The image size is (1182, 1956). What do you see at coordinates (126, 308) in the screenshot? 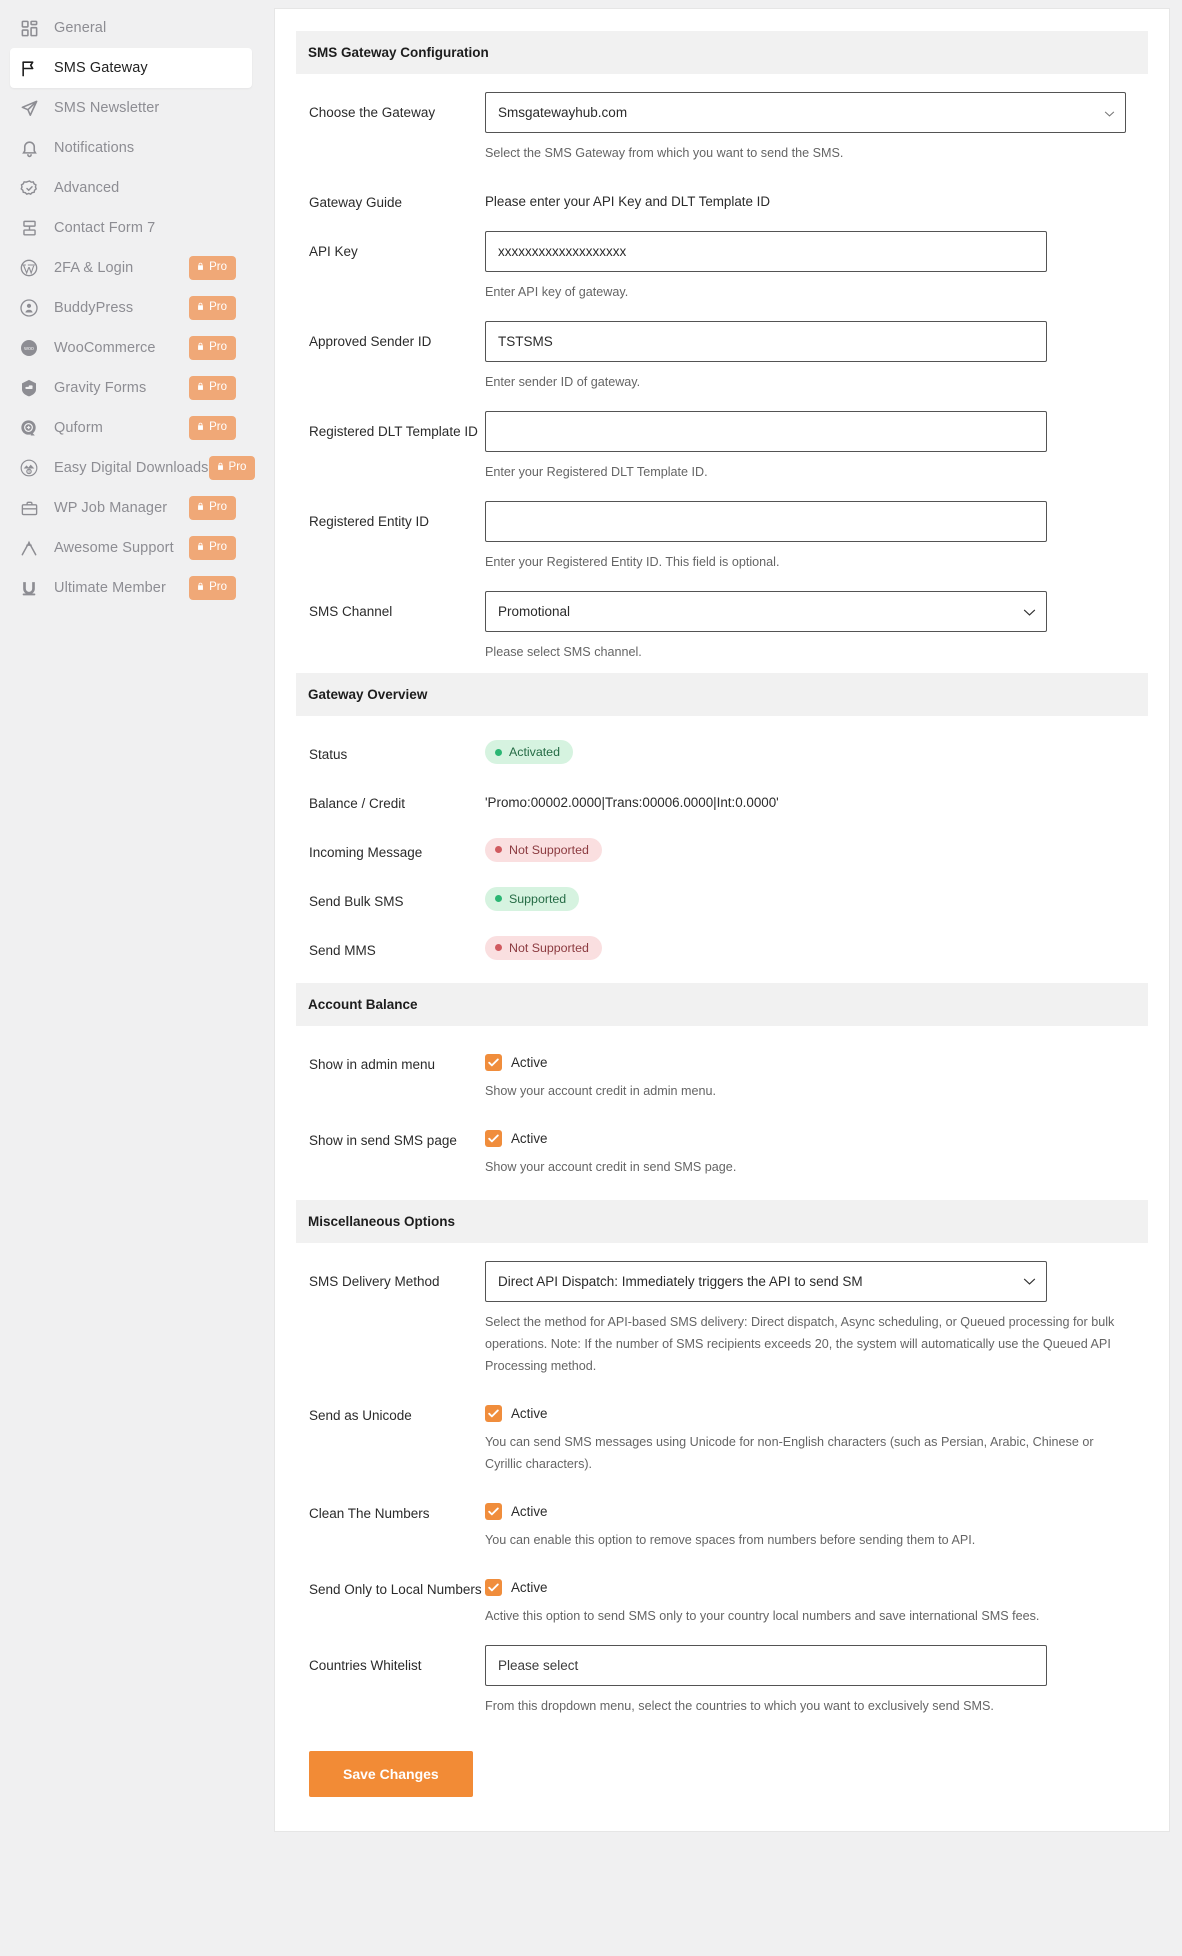
I see `sidebar-item-buddypress: BuddyPress Pro` at bounding box center [126, 308].